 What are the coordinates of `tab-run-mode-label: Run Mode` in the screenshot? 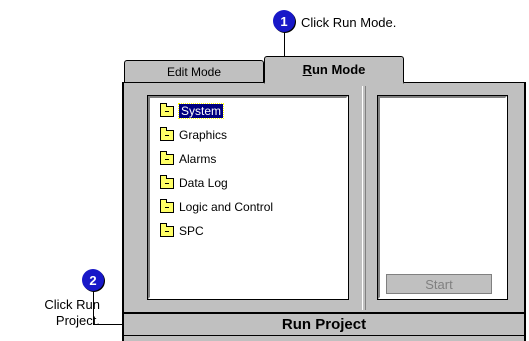 It's located at (334, 69).